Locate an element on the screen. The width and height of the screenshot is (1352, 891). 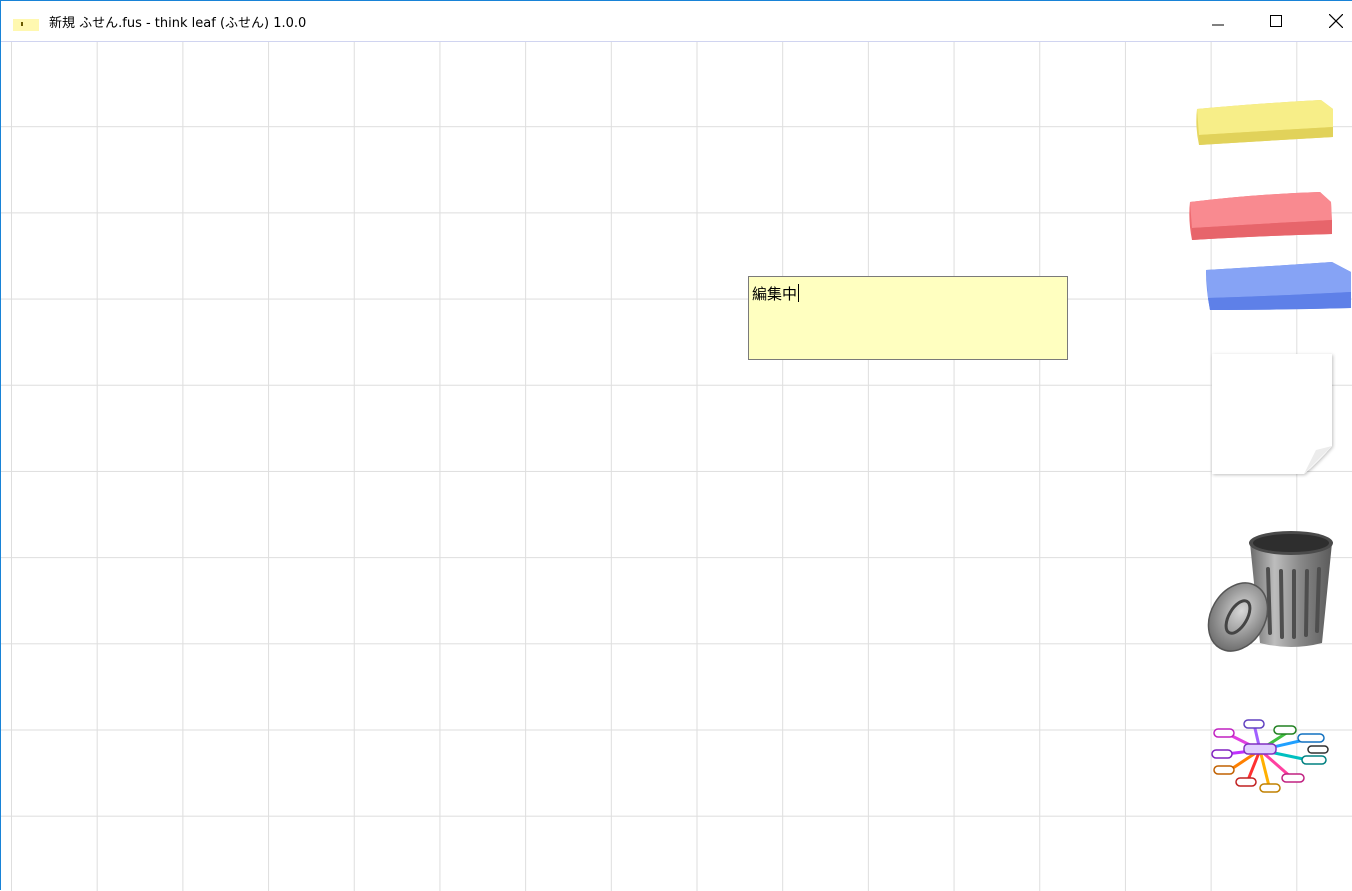
maximize-button is located at coordinates (1276, 21).